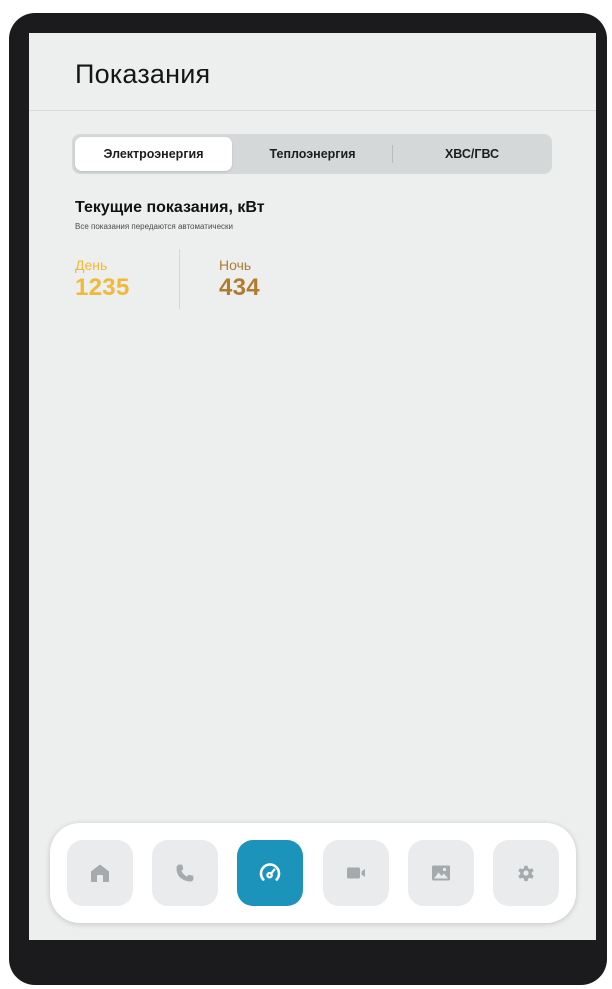 This screenshot has width=612, height=989. I want to click on day-reading: День 1235, so click(102, 279).